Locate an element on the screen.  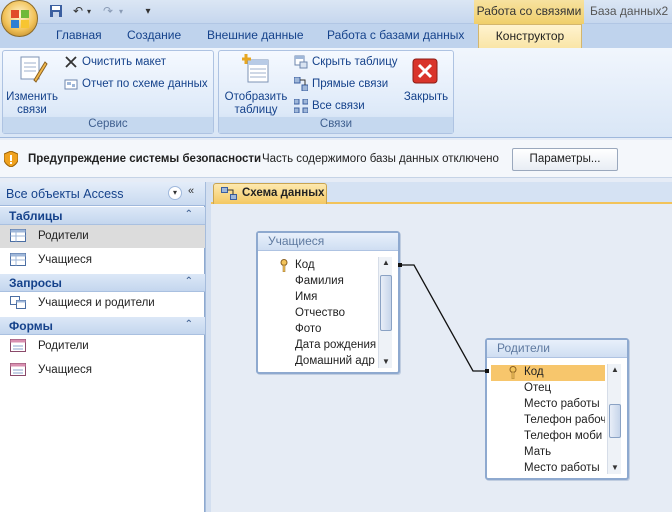
tab-create: Создание is located at coordinates (154, 35).